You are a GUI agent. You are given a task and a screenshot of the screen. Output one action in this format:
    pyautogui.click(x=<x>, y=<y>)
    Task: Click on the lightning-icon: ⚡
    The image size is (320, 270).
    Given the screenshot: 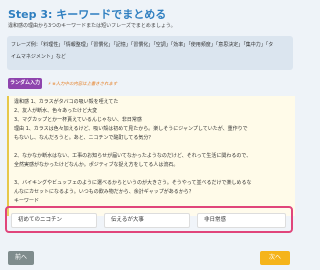 What is the action you would take?
    pyautogui.click(x=50, y=84)
    